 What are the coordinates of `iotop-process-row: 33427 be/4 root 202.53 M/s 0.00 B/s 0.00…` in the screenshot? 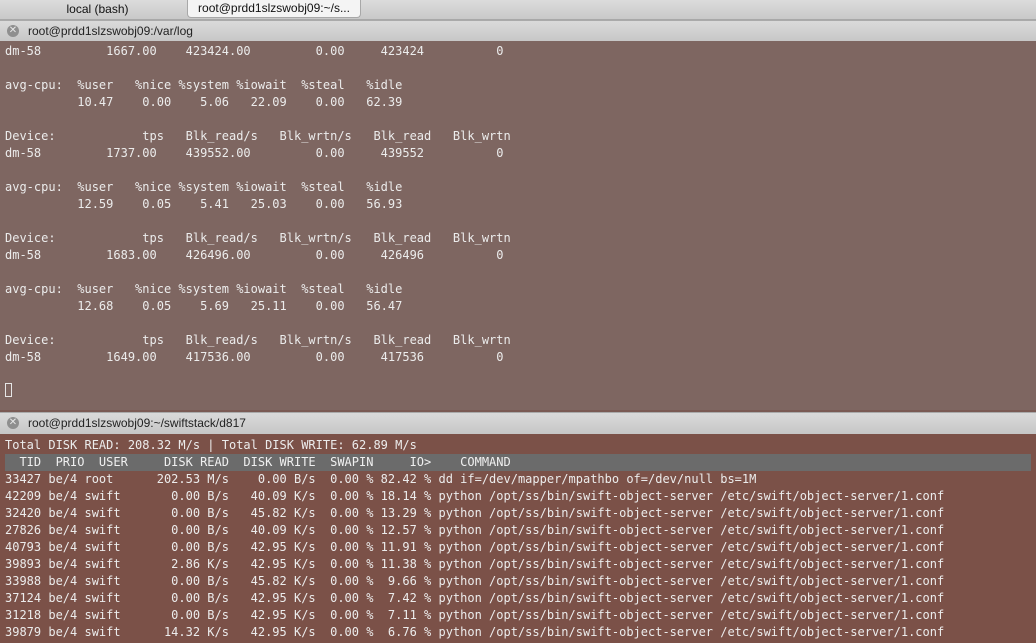 It's located at (381, 479).